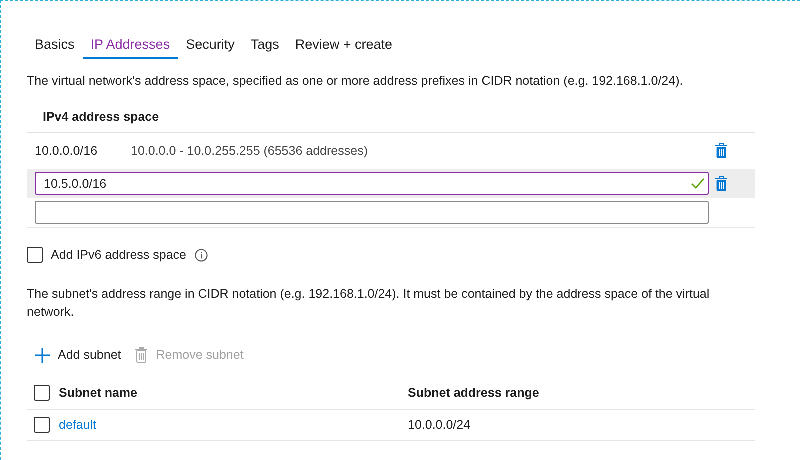 This screenshot has height=460, width=801. Describe the element at coordinates (474, 393) in the screenshot. I see `column-header: Subnet address range` at that location.